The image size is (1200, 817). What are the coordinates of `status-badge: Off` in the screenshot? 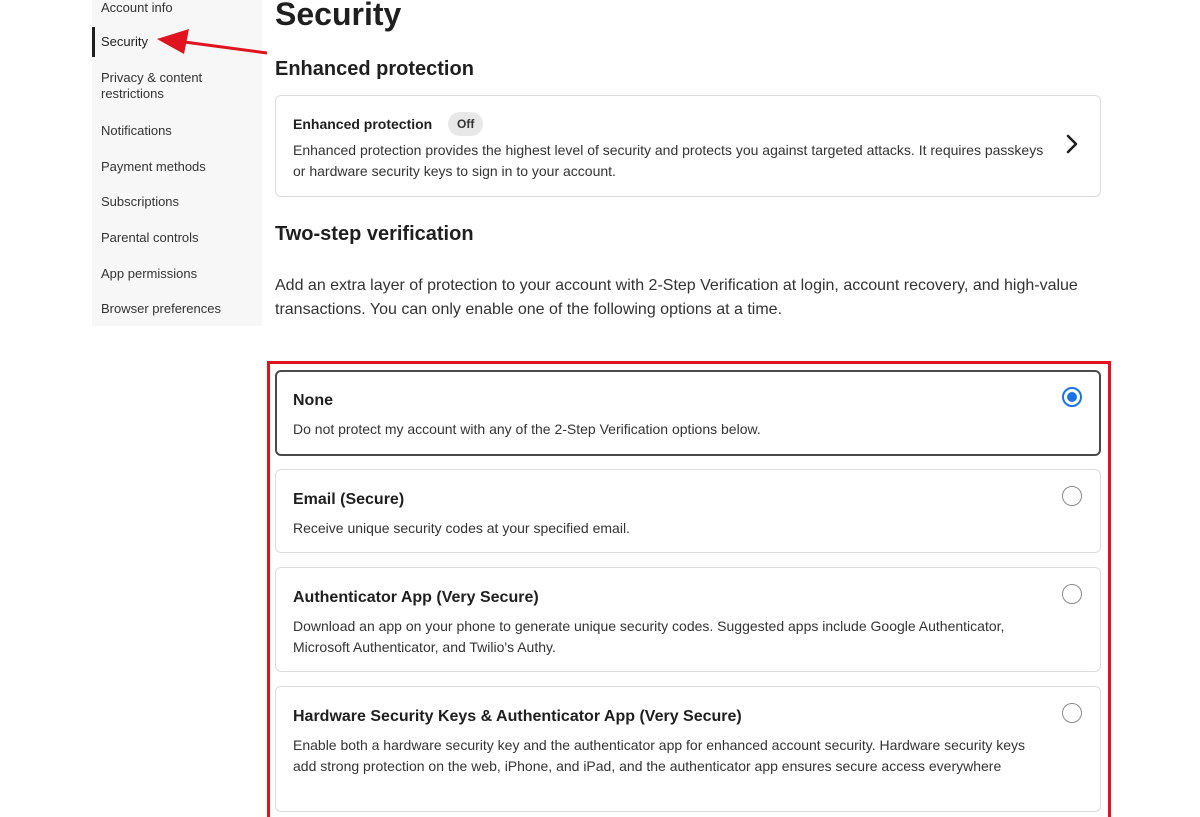 It's located at (466, 124).